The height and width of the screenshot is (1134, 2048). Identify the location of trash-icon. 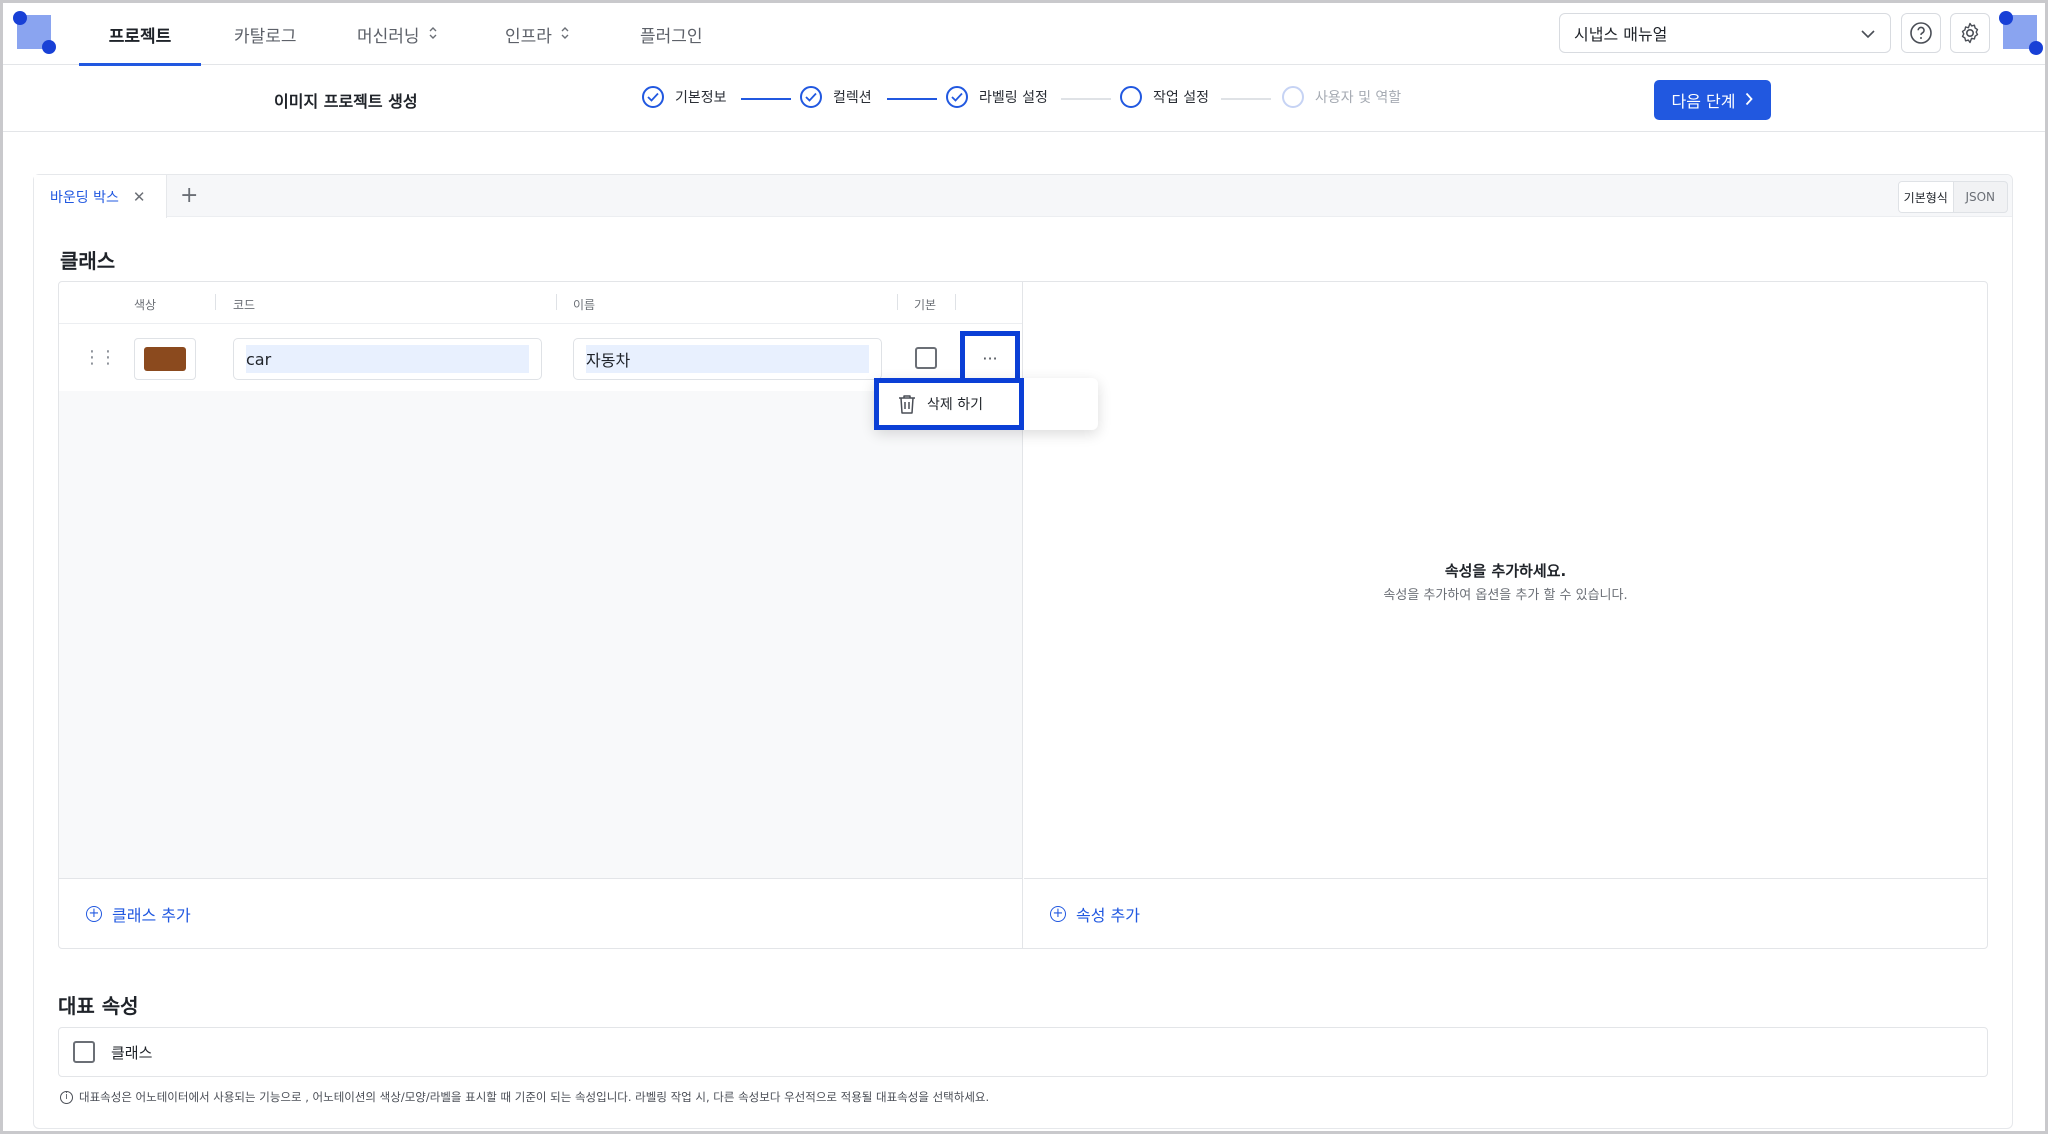
(907, 404).